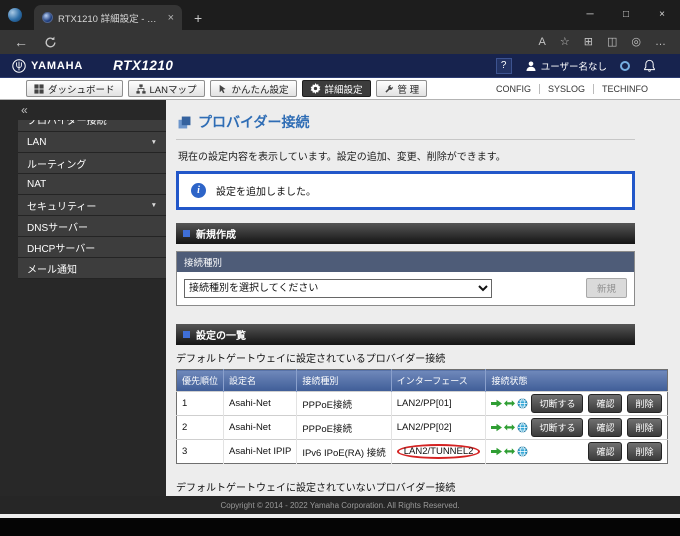 This screenshot has height=536, width=680. Describe the element at coordinates (588, 42) in the screenshot. I see `collections-icon: ⊞` at that location.